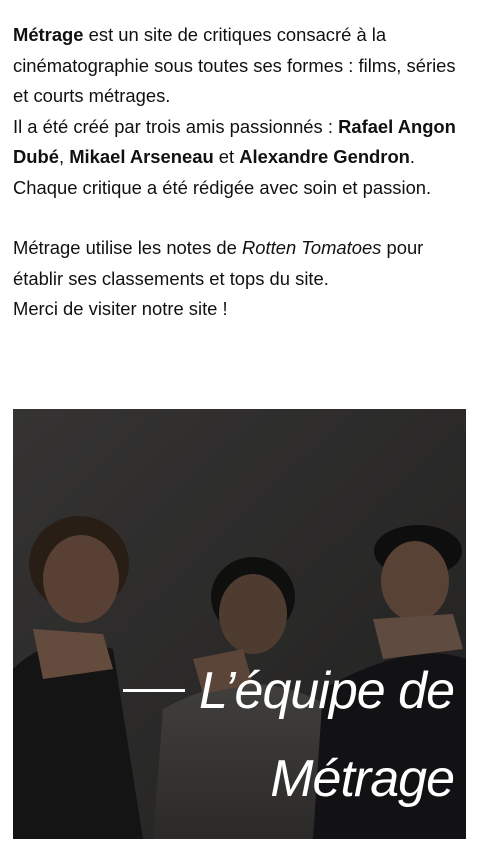 The image size is (477, 858). What do you see at coordinates (120, 308) in the screenshot?
I see `thanks-text: Merci de visiter notre site !` at bounding box center [120, 308].